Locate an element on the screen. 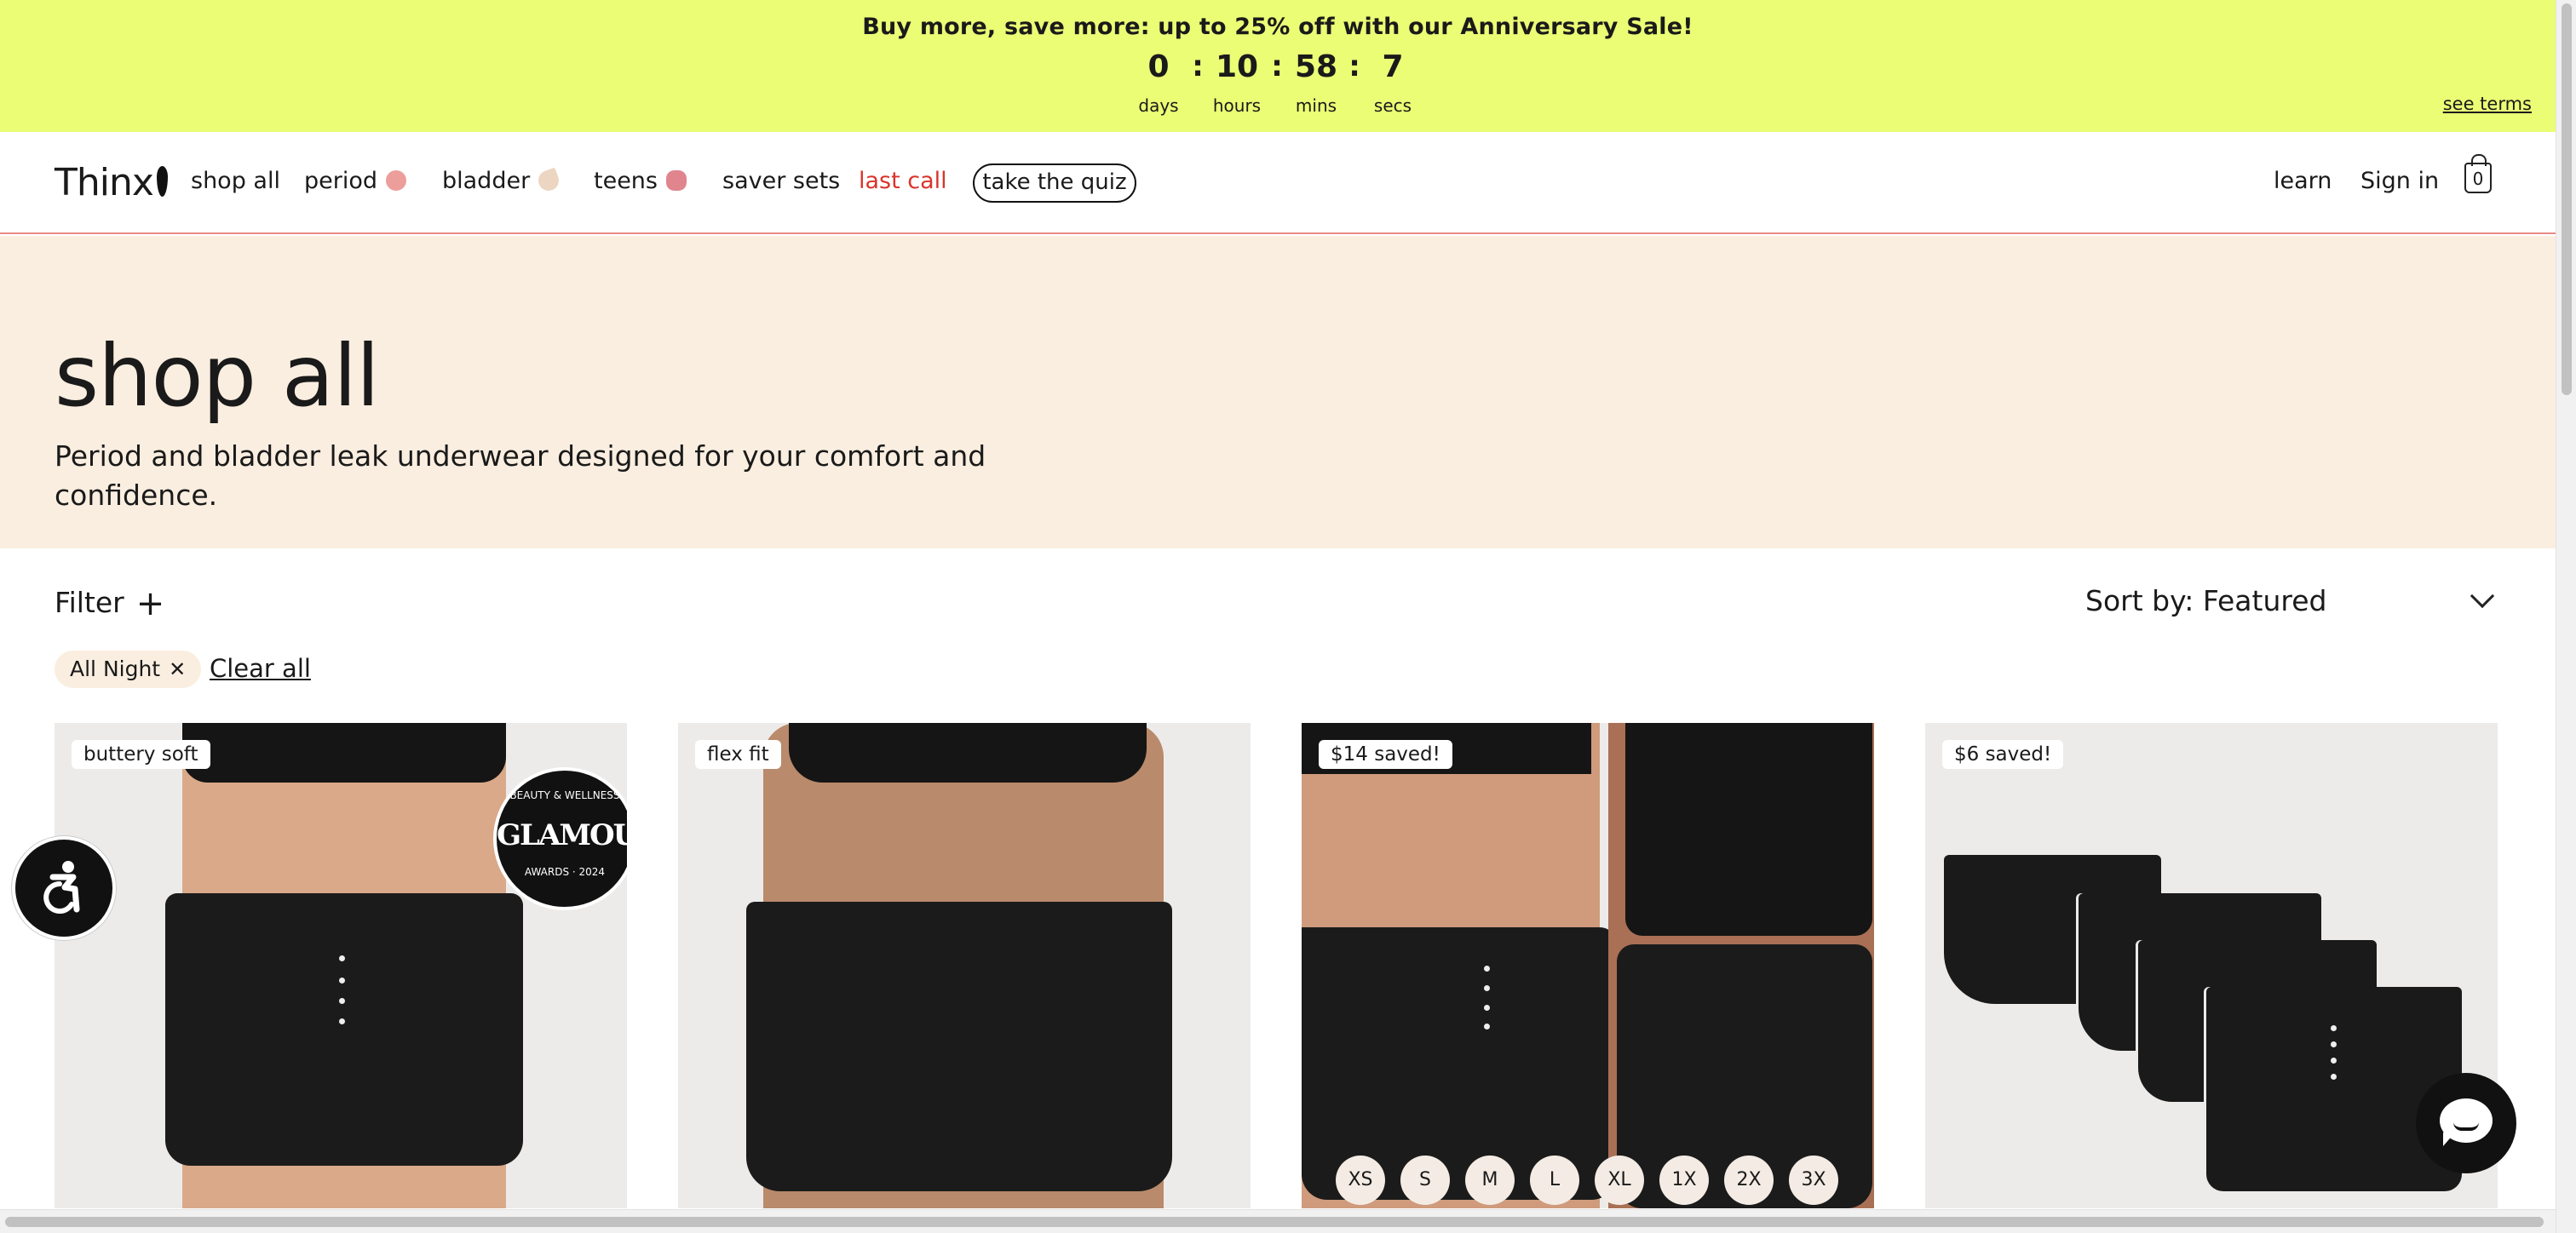  award-top-text: BEAUTY & WELLNESS is located at coordinates (565, 795).